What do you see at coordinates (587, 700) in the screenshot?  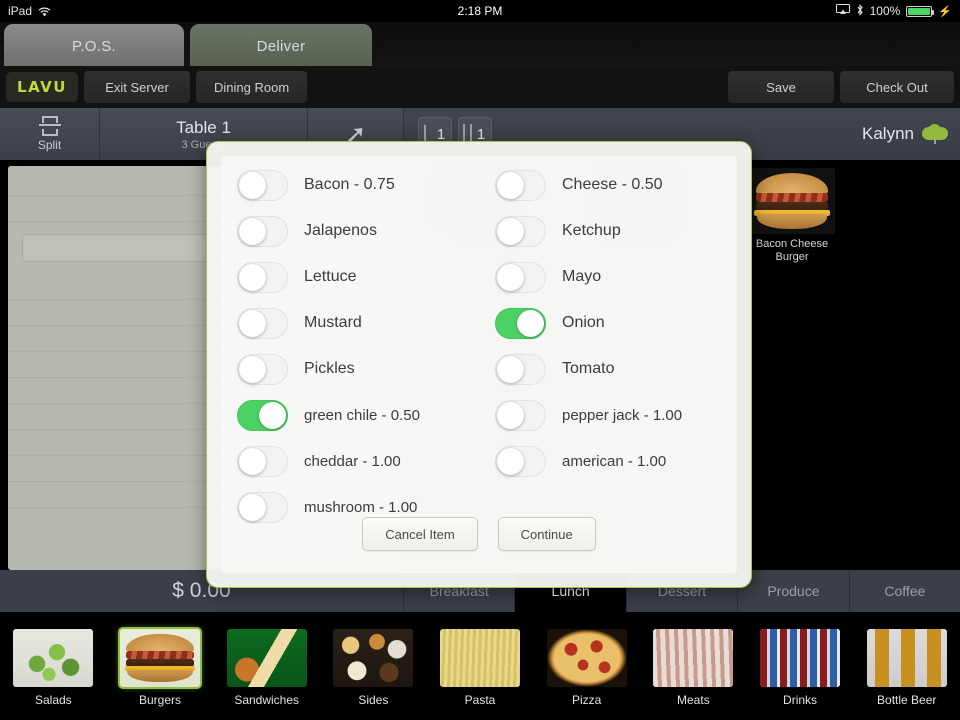 I see `category-label: Pizza` at bounding box center [587, 700].